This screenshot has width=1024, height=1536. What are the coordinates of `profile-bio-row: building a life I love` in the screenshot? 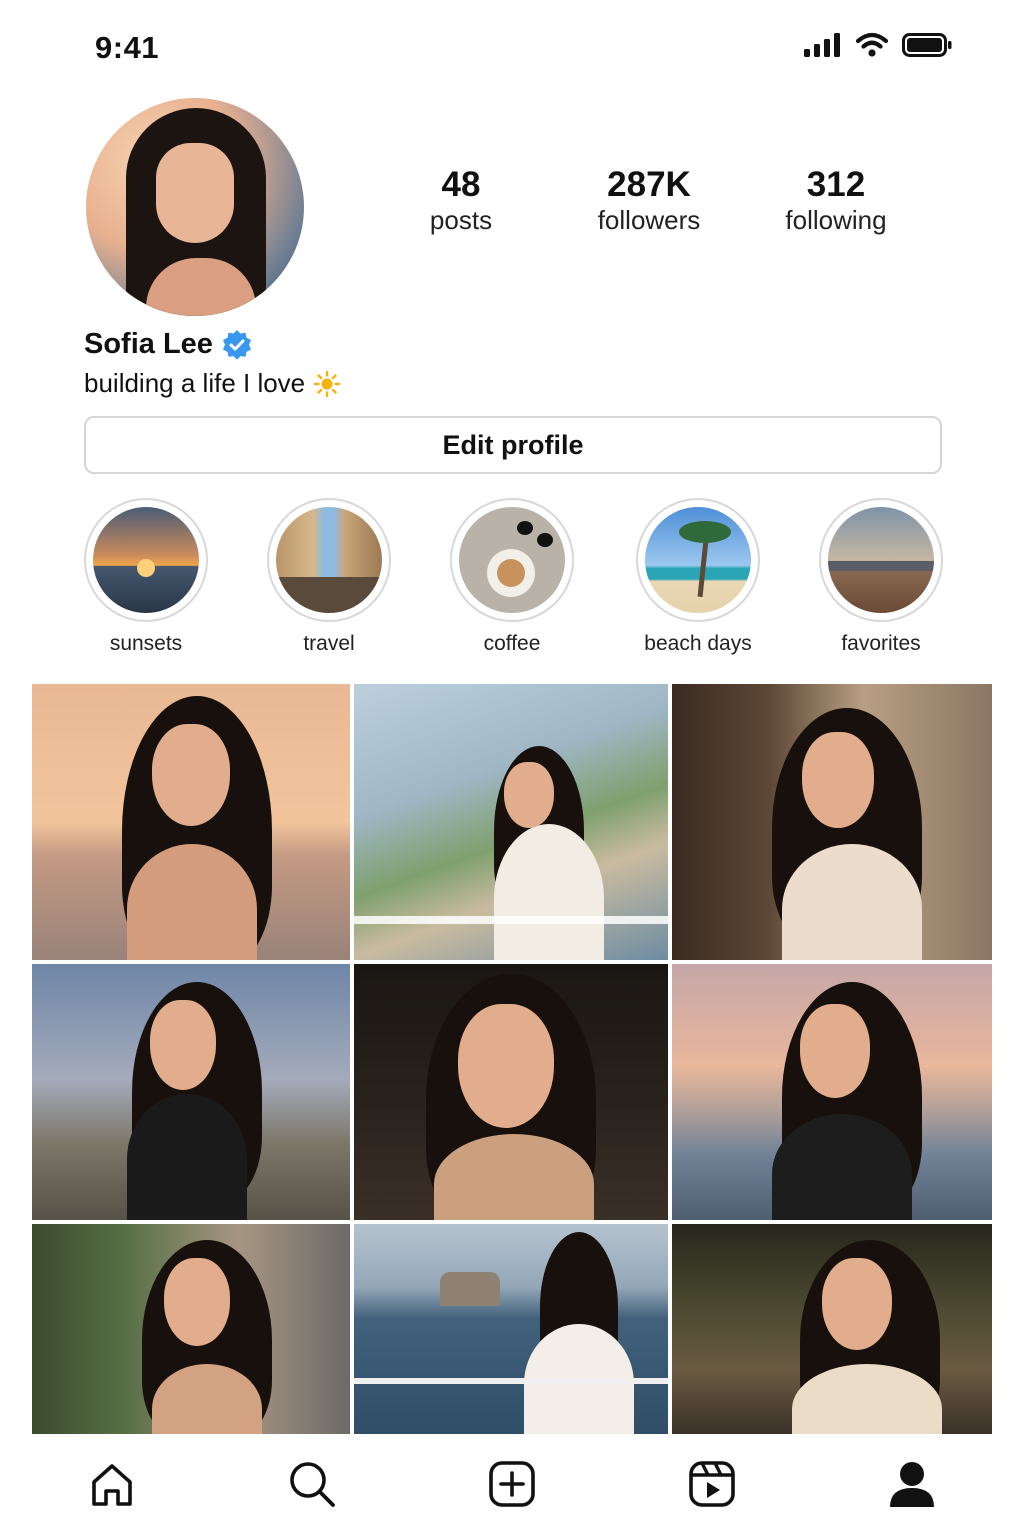 It's located at (212, 383).